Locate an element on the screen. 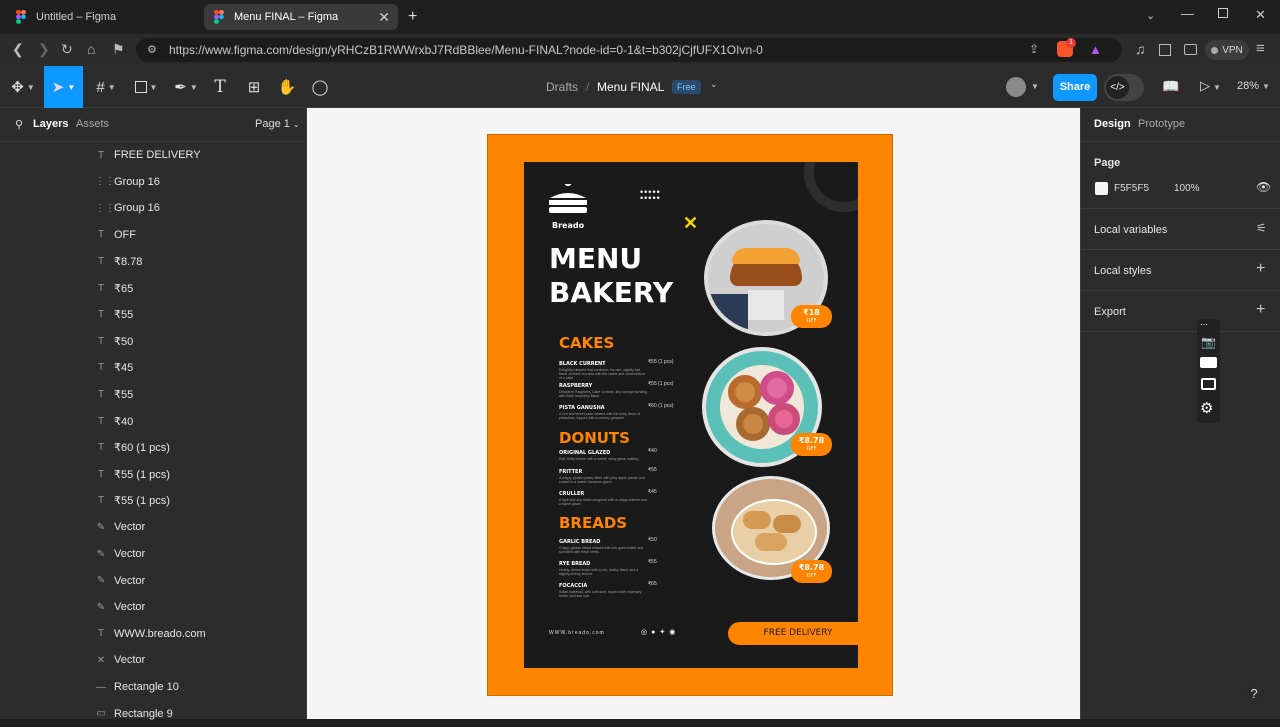 The image size is (1280, 727). eye-icon: 👁 is located at coordinates (1263, 187).